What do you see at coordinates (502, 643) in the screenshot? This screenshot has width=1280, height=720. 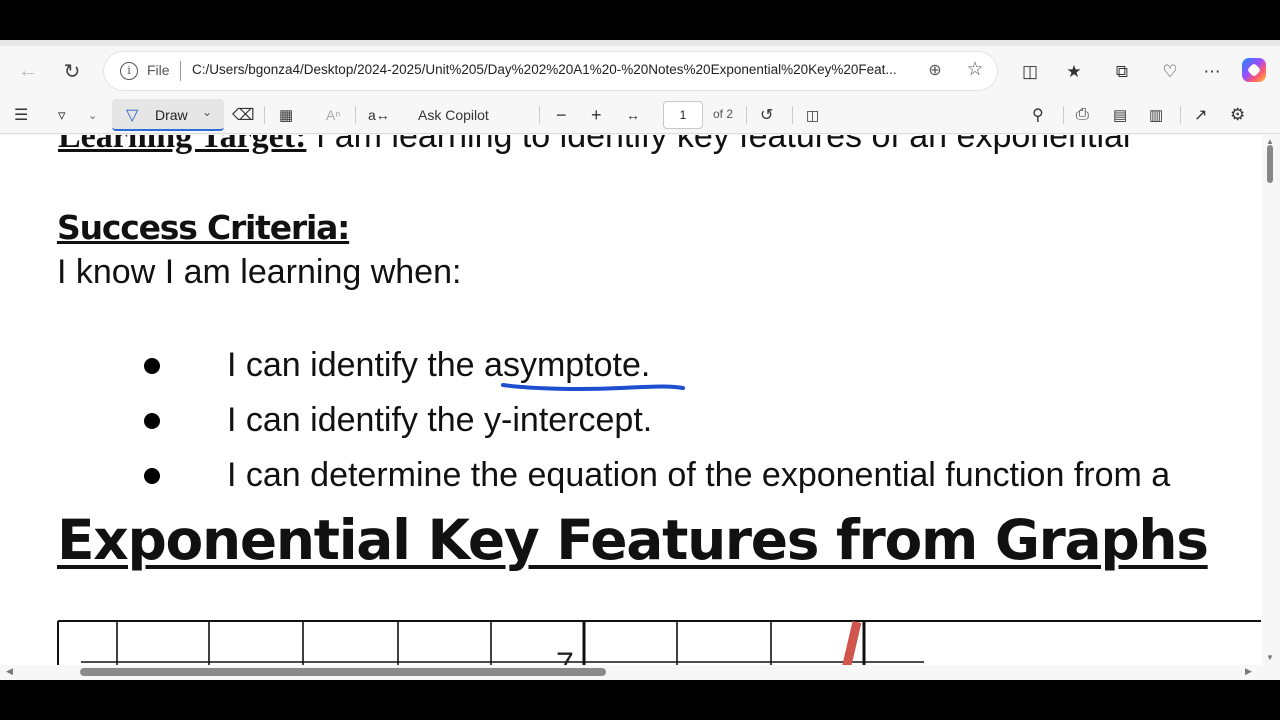 I see `graph-gridlines` at bounding box center [502, 643].